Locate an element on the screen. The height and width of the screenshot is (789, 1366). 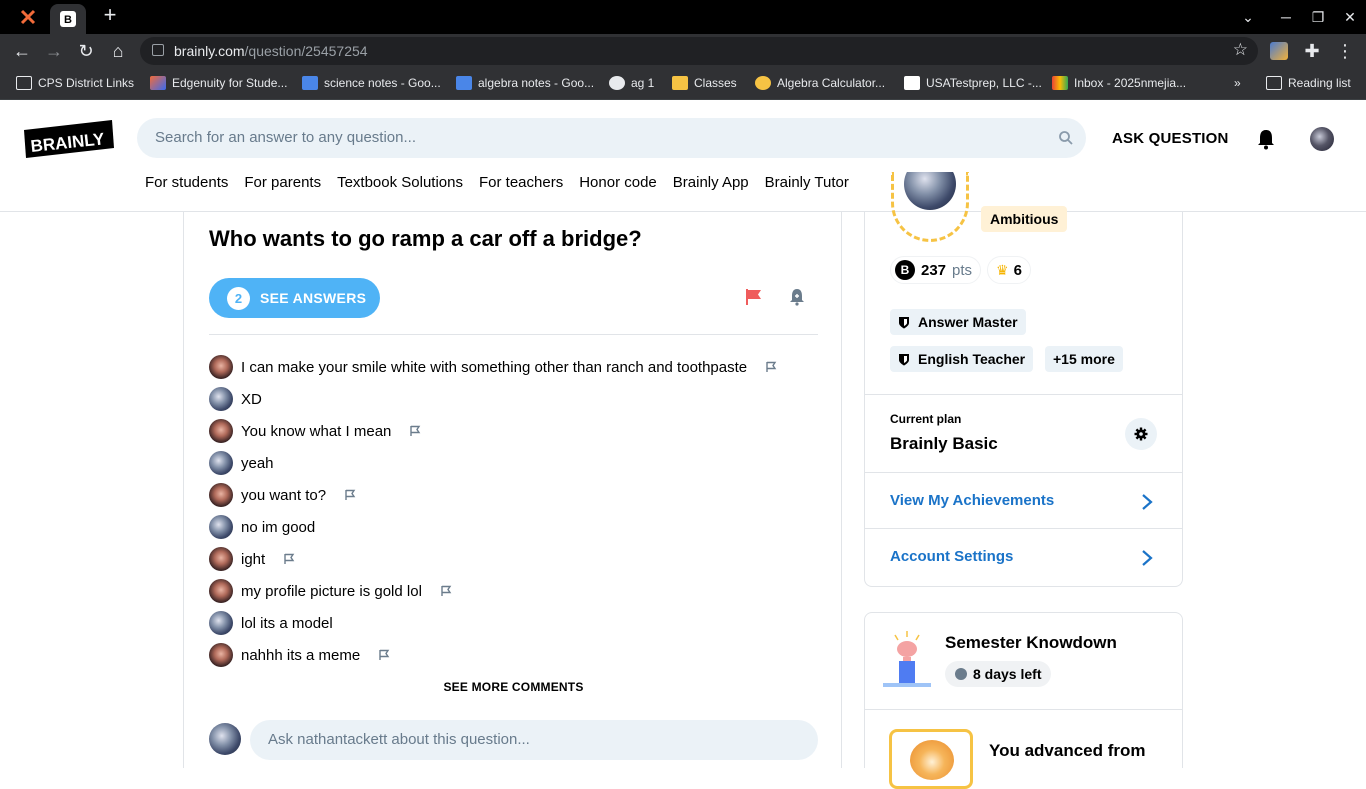
comment-row: my profile picture is gold lol is located at coordinates (519, 591).